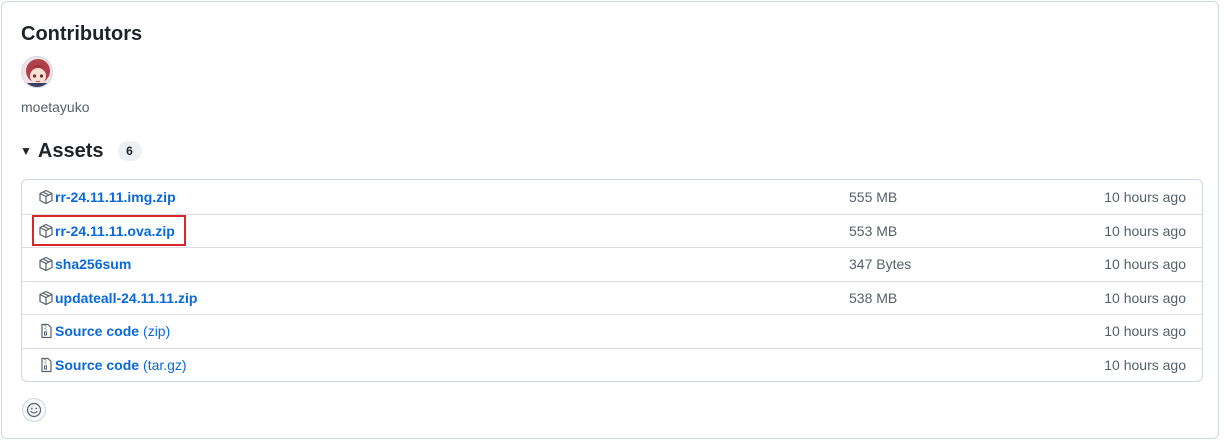 This screenshot has width=1224, height=444. What do you see at coordinates (873, 196) in the screenshot?
I see `asset-size: 555 MB` at bounding box center [873, 196].